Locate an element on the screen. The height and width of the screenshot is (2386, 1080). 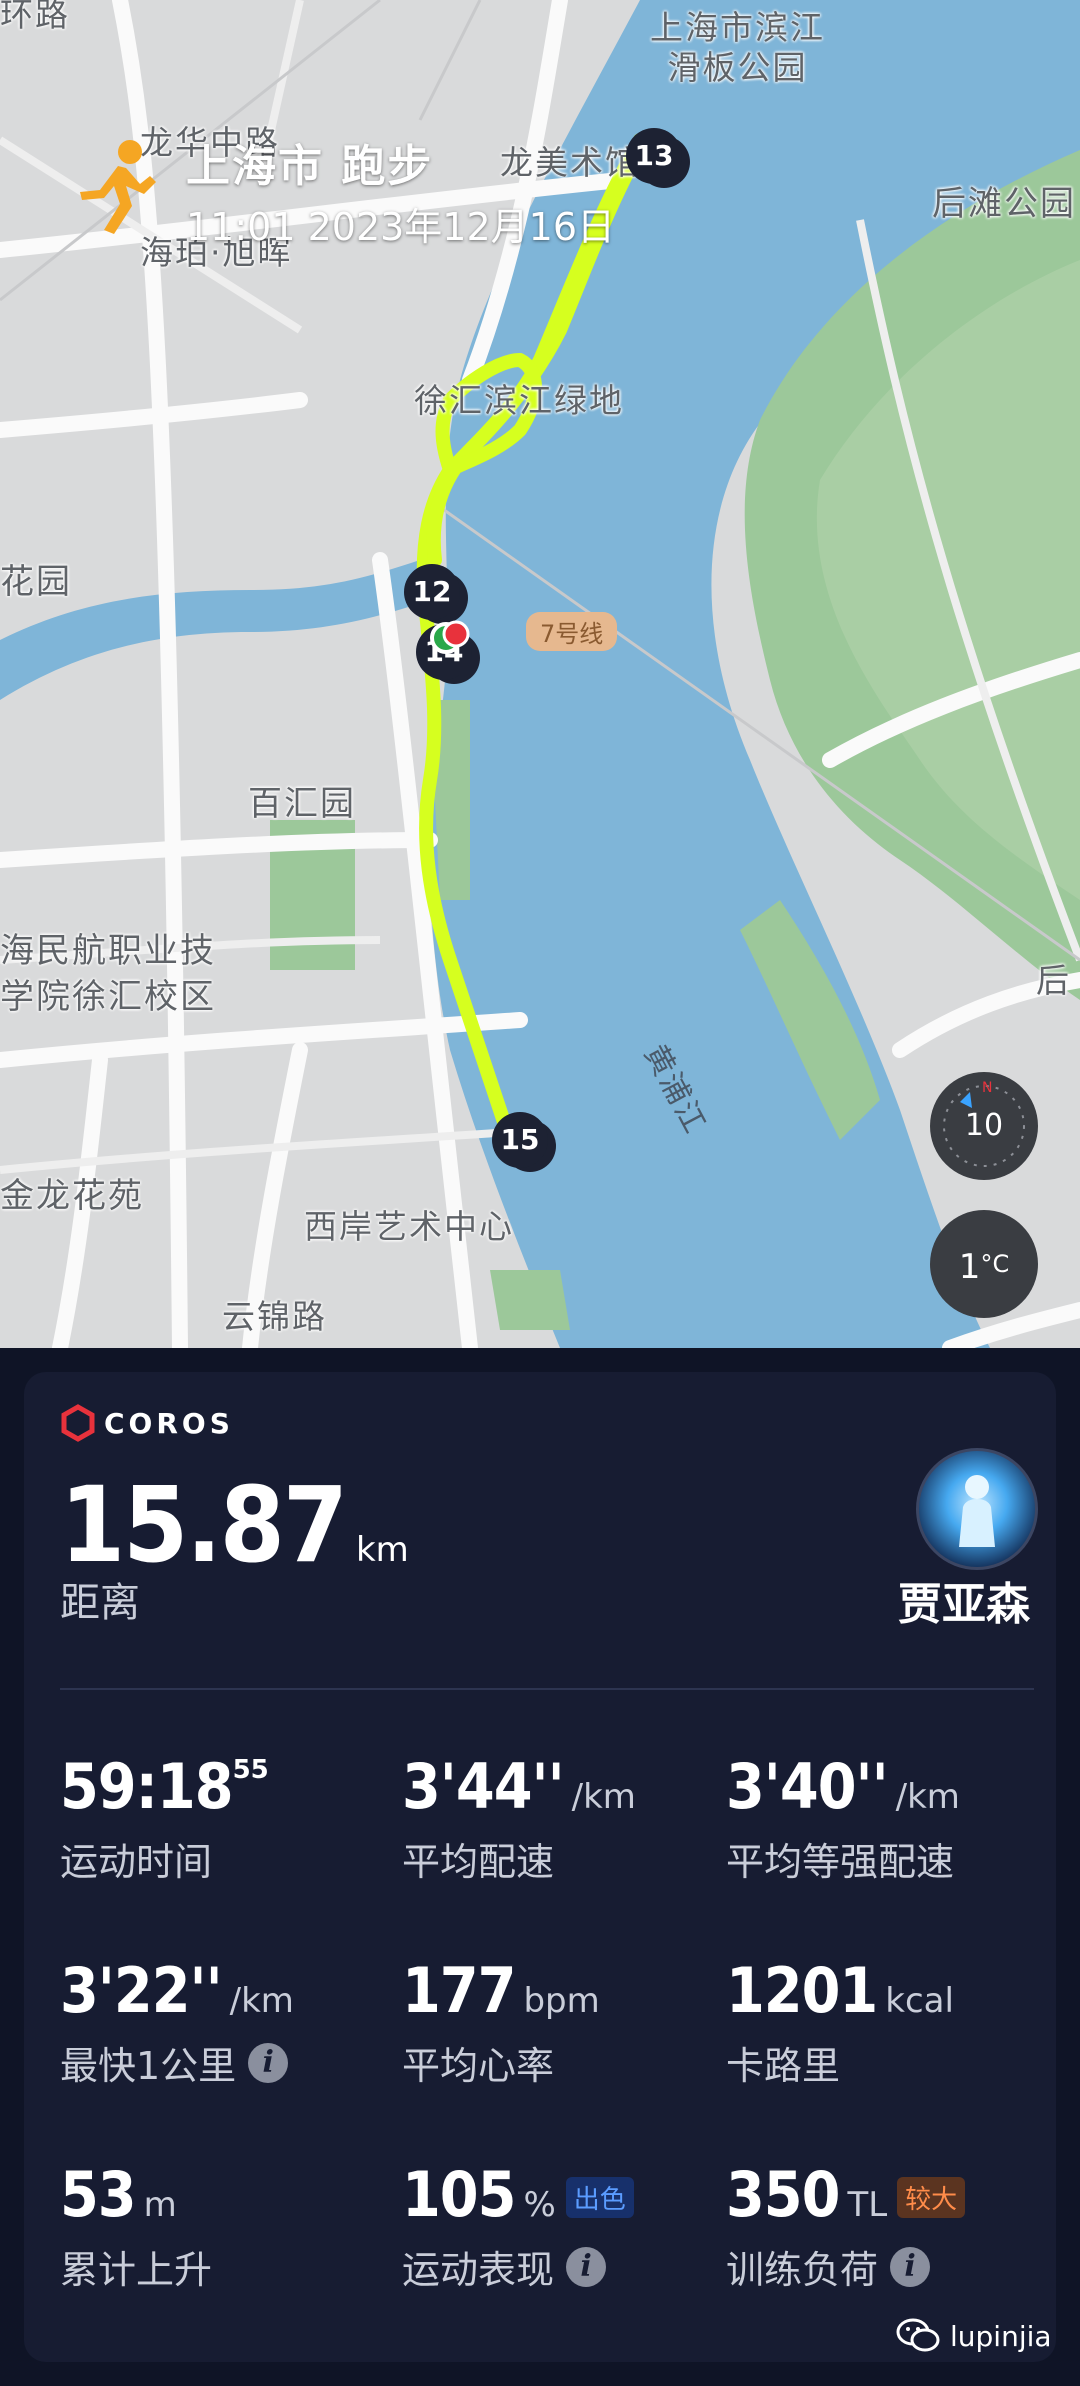
stat-elevation-gain: 53 m 累计上升 is located at coordinates (220, 2226).